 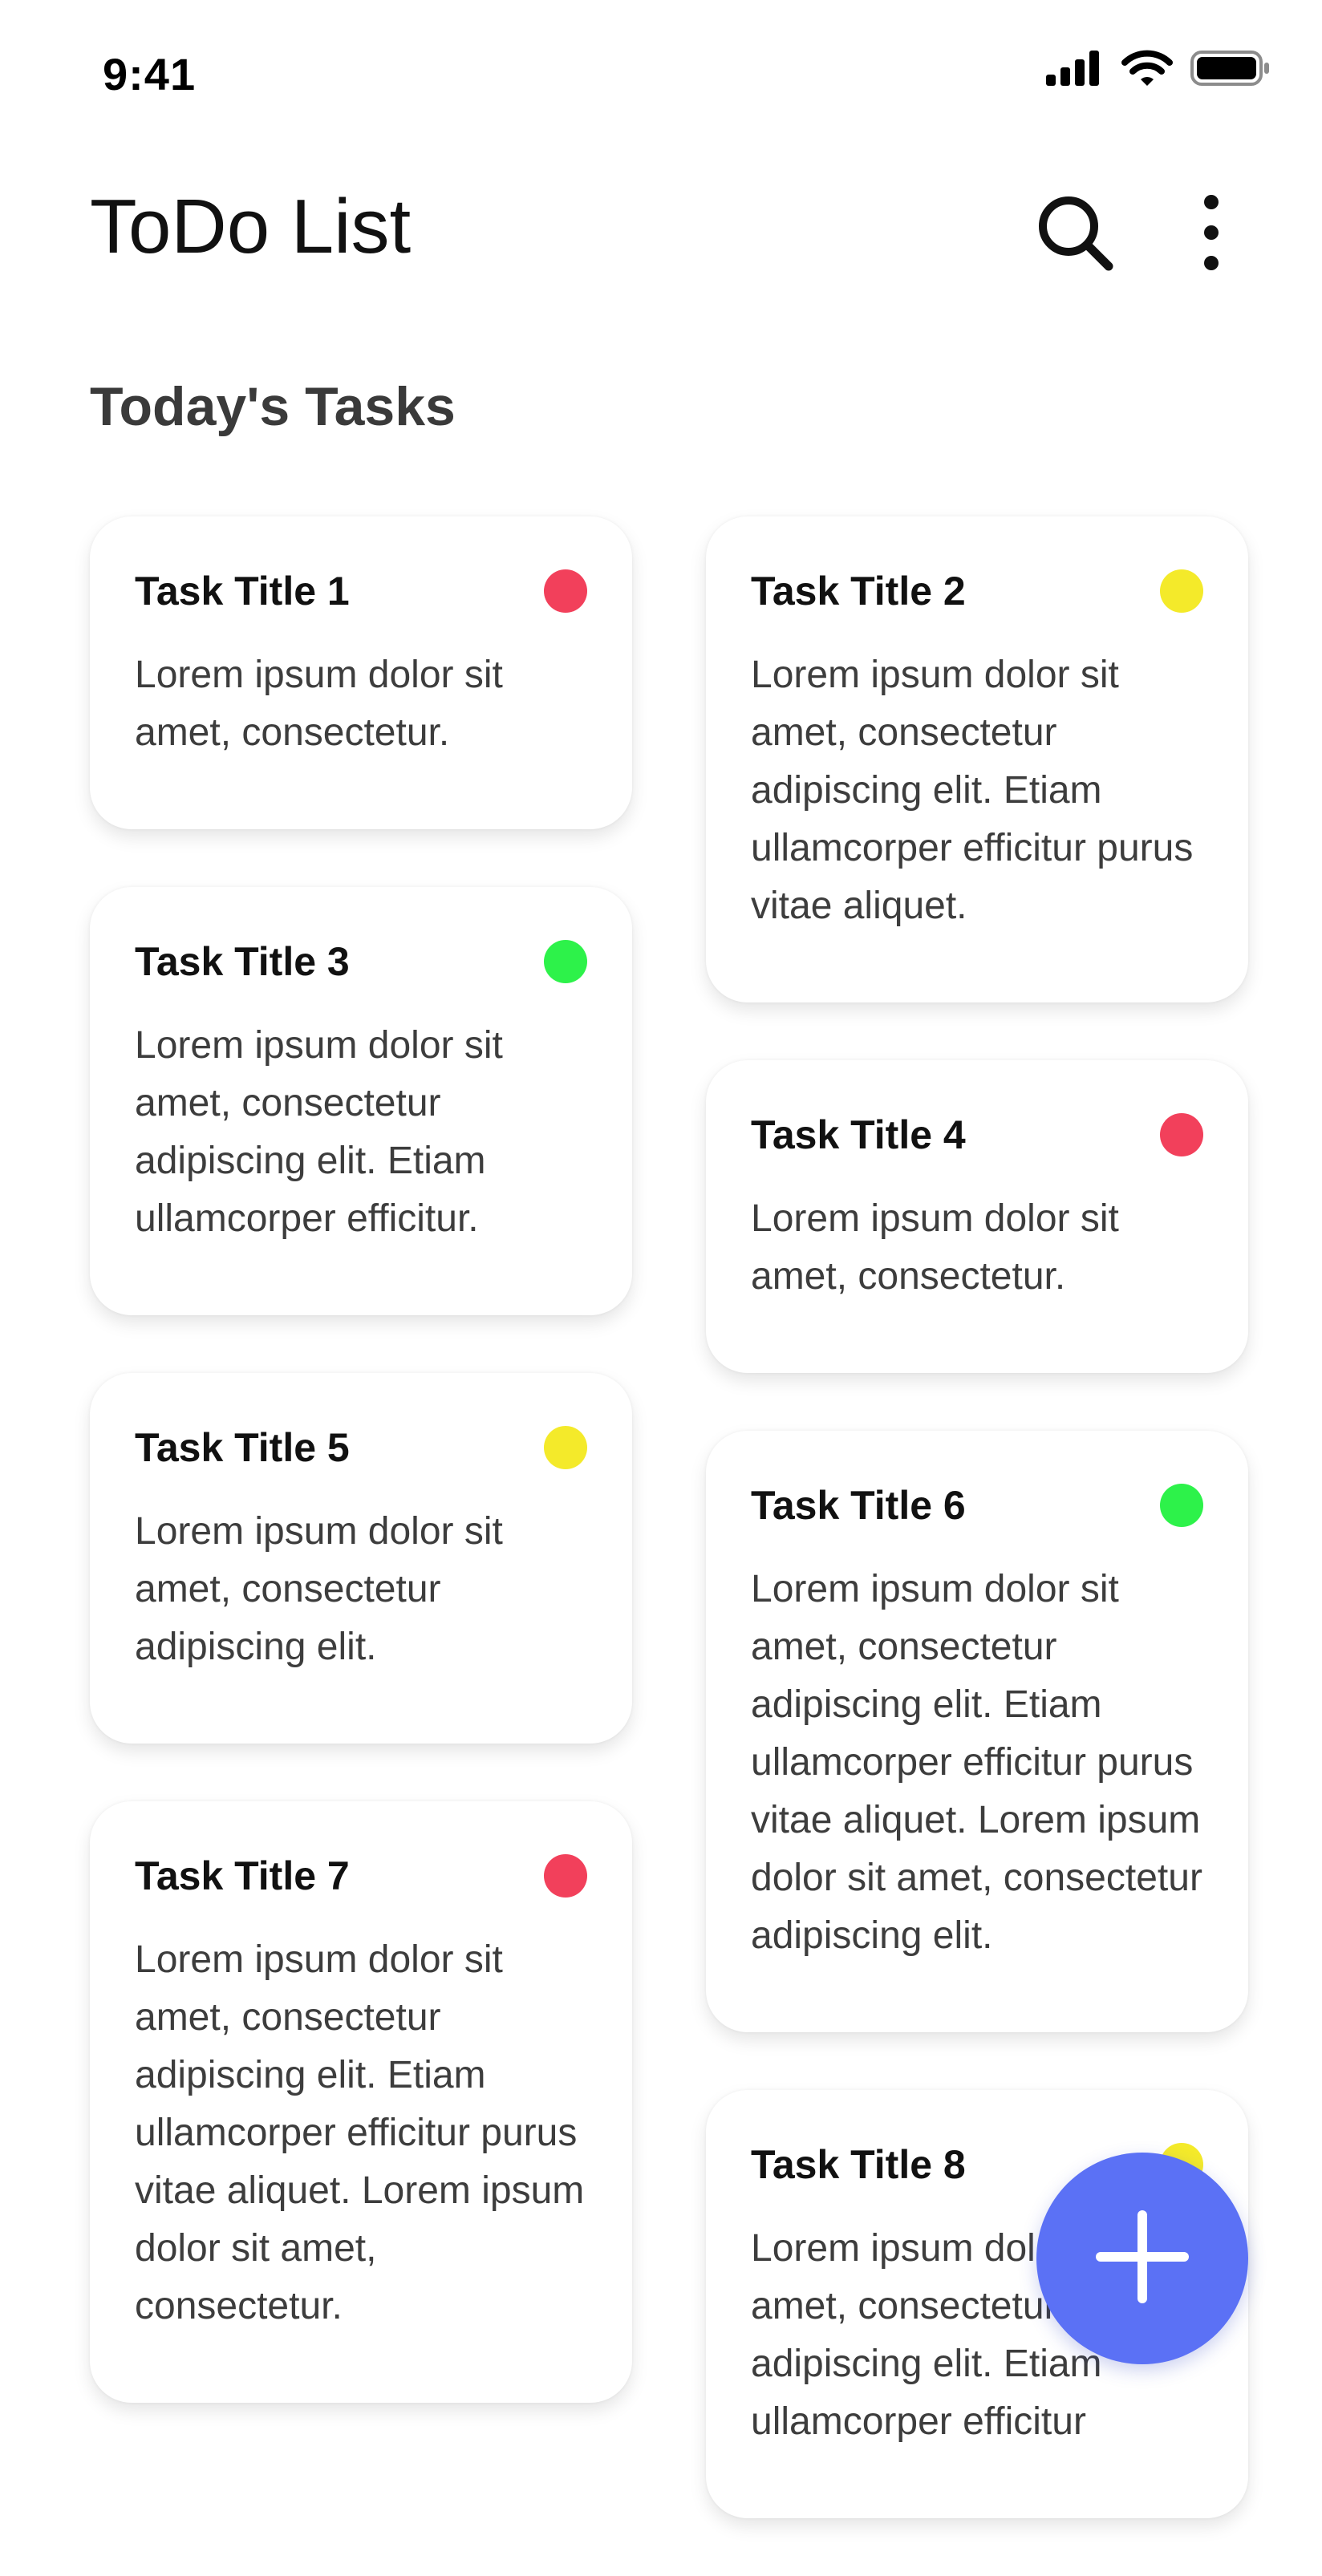 What do you see at coordinates (243, 1875) in the screenshot?
I see `task-title: Task Title 7` at bounding box center [243, 1875].